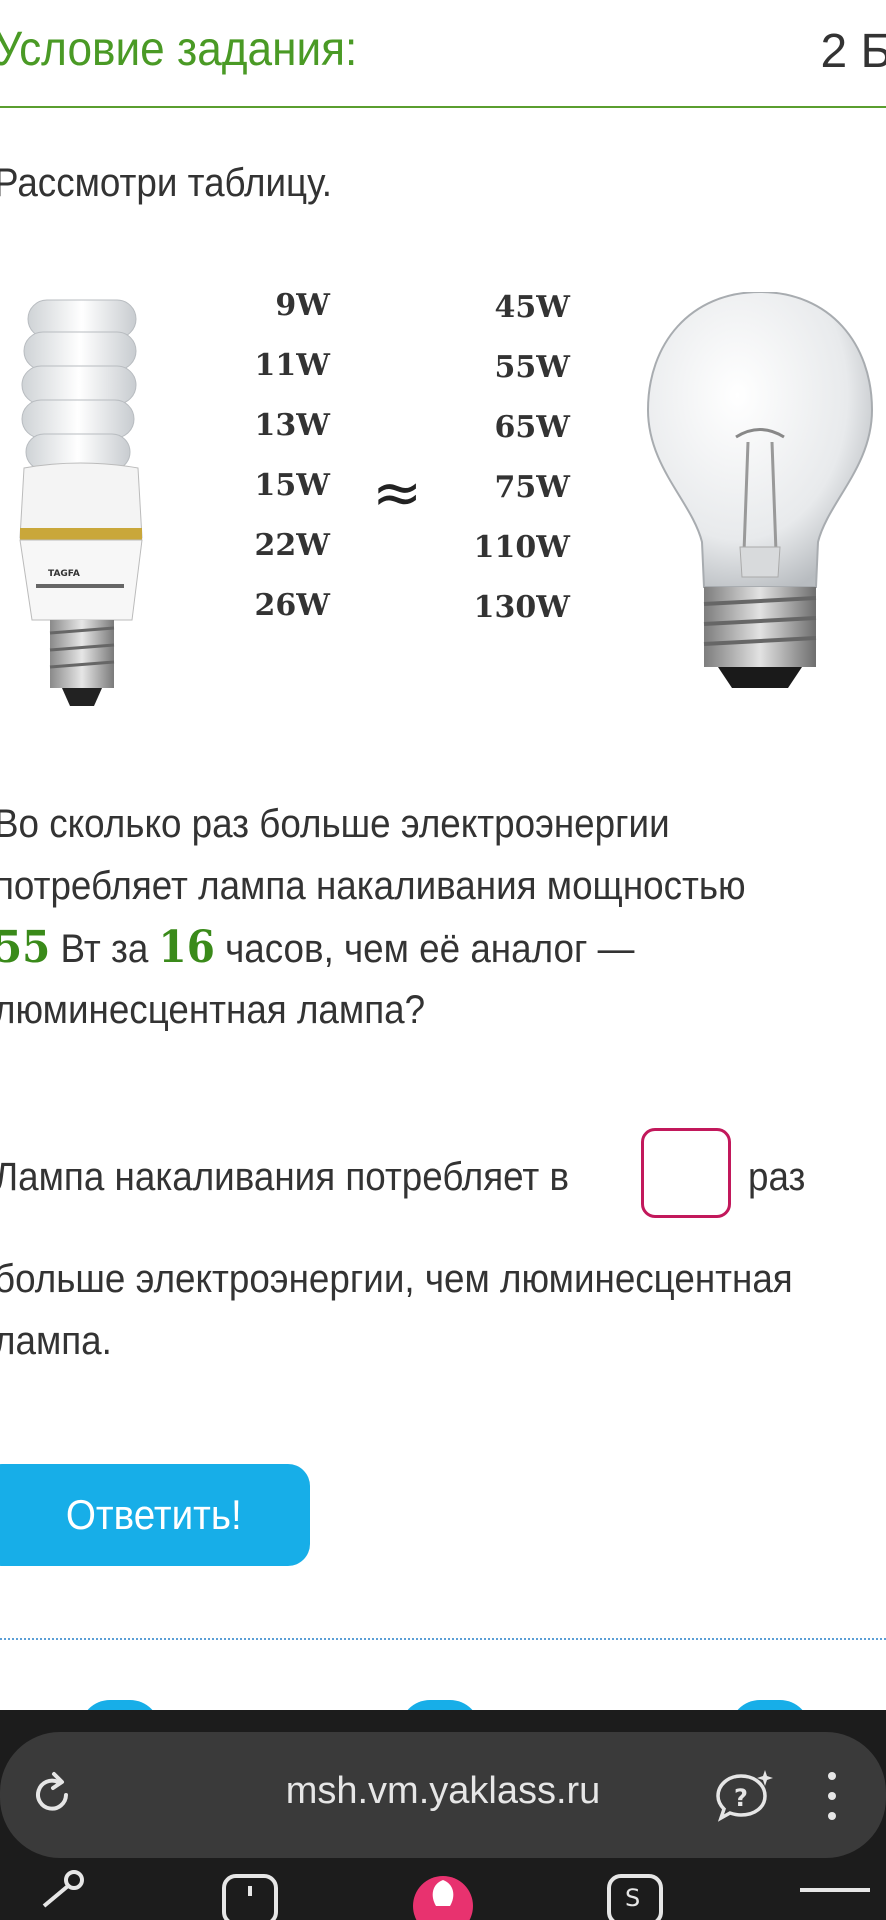 The width and height of the screenshot is (886, 1920). What do you see at coordinates (532, 307) in the screenshot?
I see `incandescent-watt: 45W` at bounding box center [532, 307].